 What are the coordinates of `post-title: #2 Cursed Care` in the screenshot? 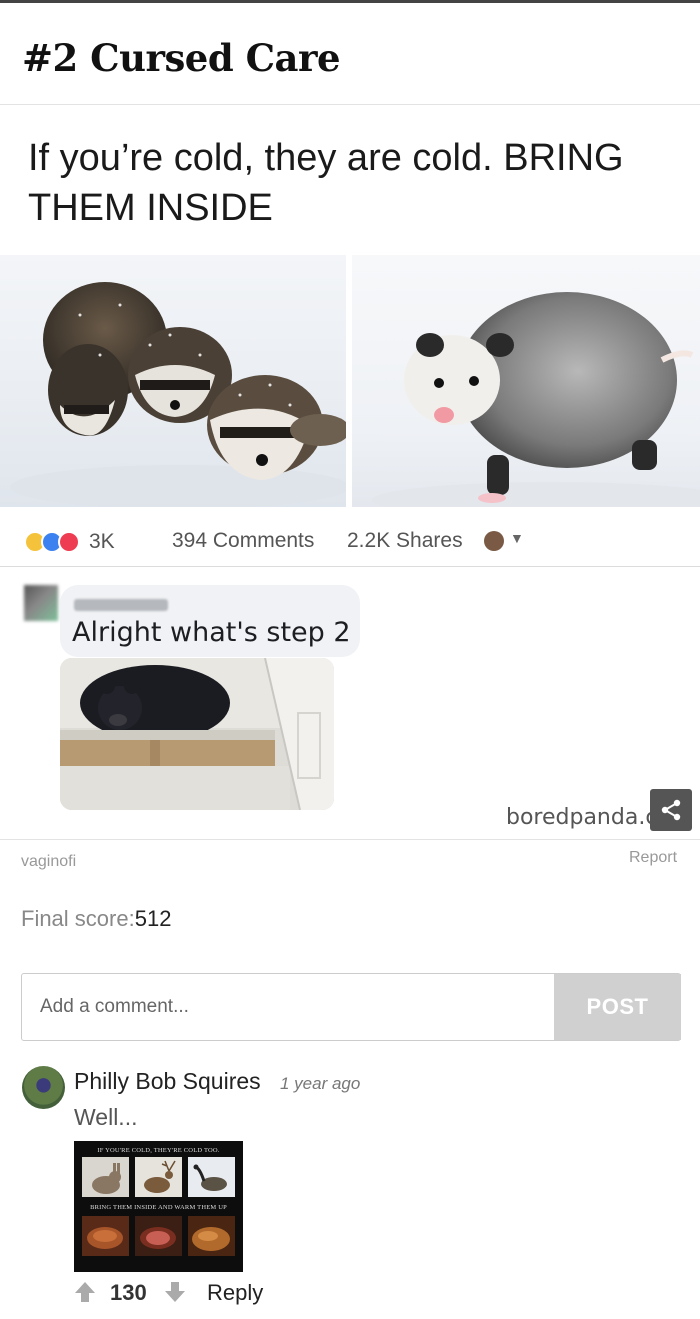 It's located at (181, 58).